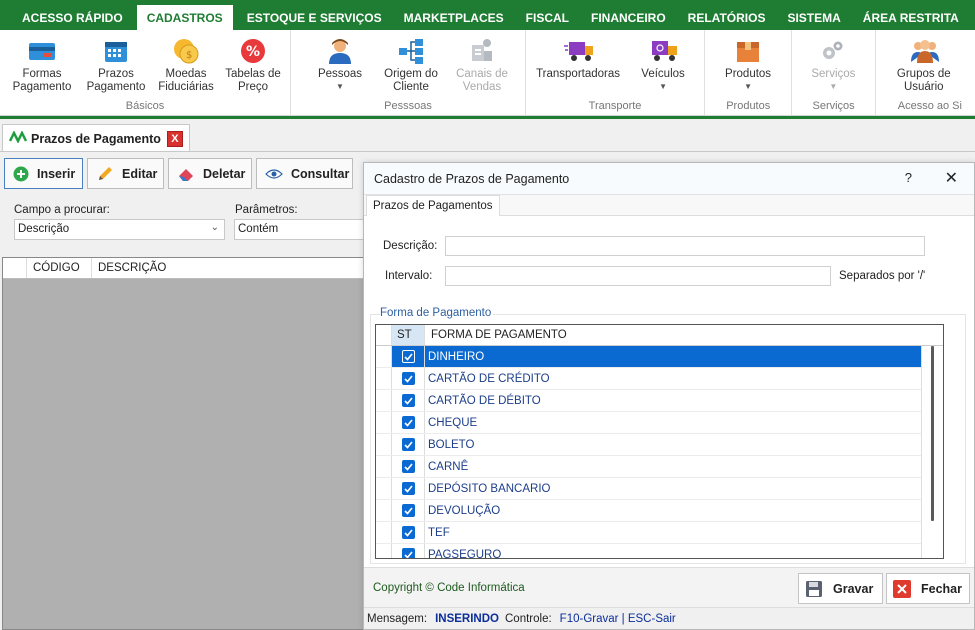 The height and width of the screenshot is (630, 975). I want to click on close-tab-button: X, so click(174, 138).